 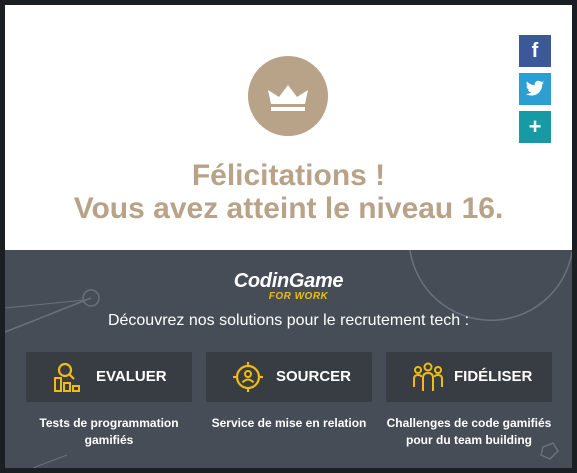 I want to click on more-share-button: +, so click(x=535, y=127).